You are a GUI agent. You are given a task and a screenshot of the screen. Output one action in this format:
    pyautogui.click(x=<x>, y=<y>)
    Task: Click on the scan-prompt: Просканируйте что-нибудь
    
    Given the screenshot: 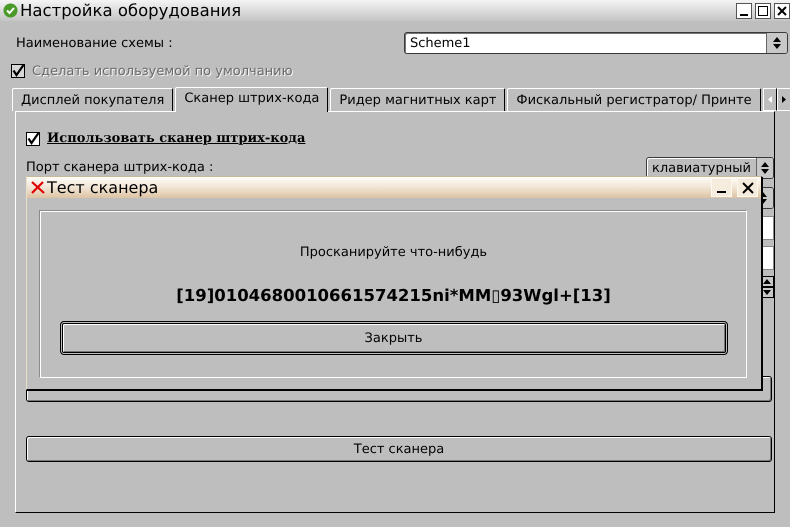 What is the action you would take?
    pyautogui.click(x=394, y=252)
    